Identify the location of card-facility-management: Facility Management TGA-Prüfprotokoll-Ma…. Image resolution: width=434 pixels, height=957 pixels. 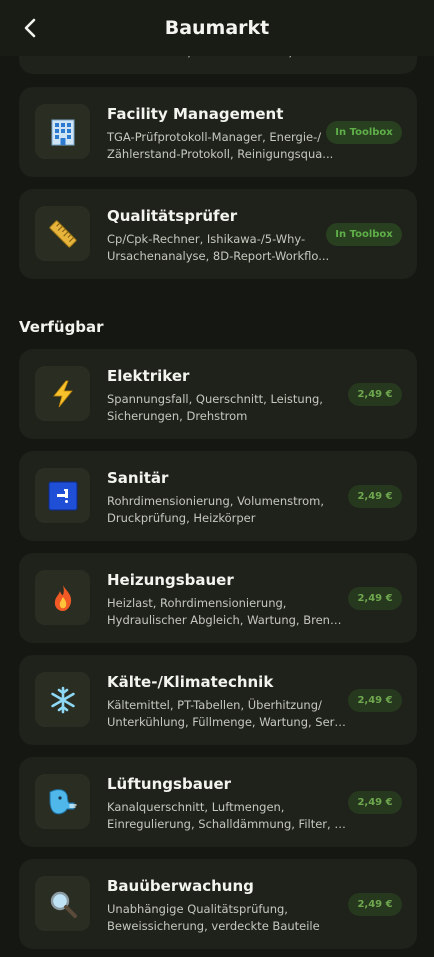
(218, 132).